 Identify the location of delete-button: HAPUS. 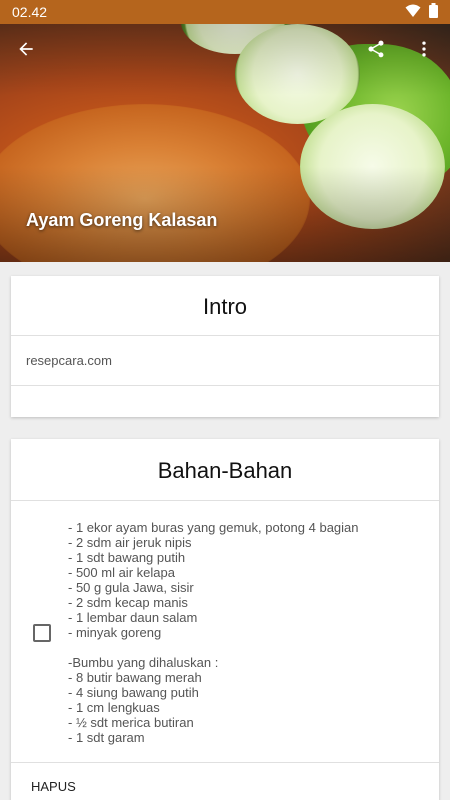
(53, 786).